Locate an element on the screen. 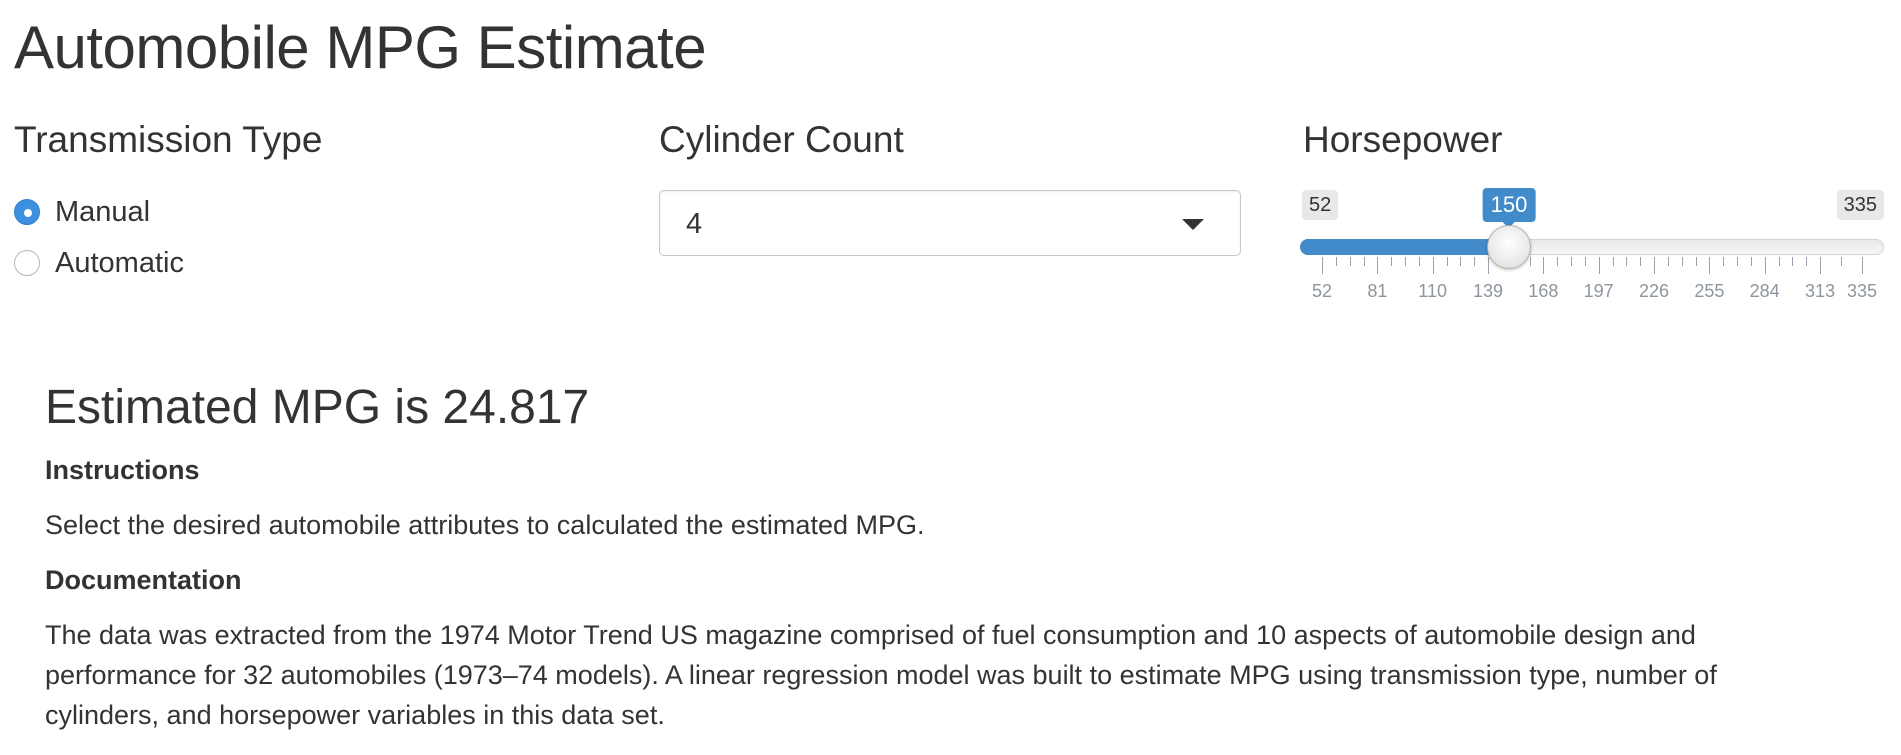  page-title: Automobile MPG Estimate is located at coordinates (360, 47).